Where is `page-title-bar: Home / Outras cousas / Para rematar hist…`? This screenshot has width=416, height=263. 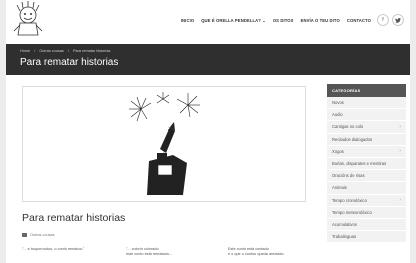 page-title-bar: Home / Outras cousas / Para rematar hist… is located at coordinates (208, 59).